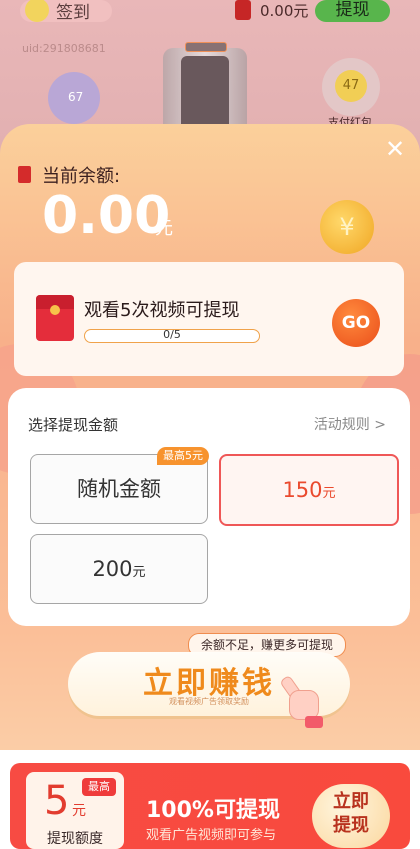  I want to click on coin-icon: 47, so click(351, 86).